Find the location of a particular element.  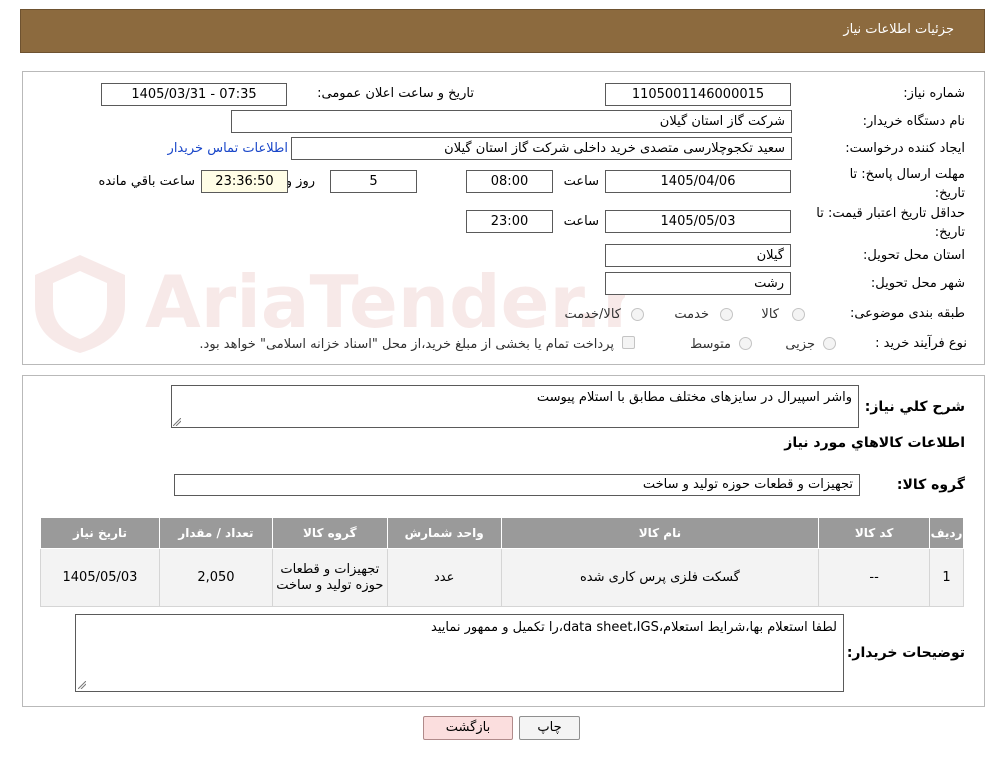

buyer-notes-label: توضیحات خریدار: is located at coordinates (905, 653).